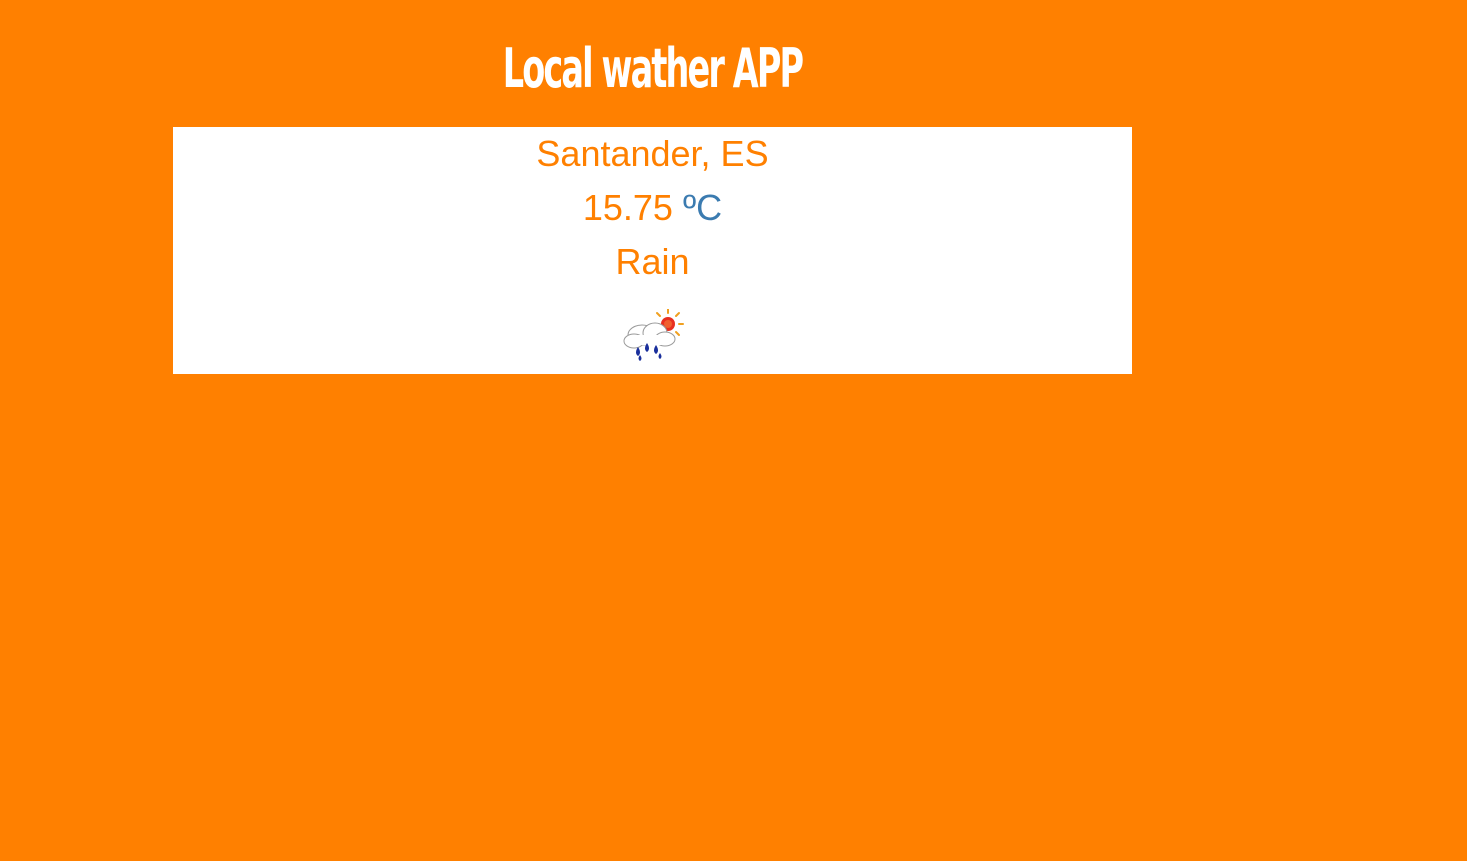 The width and height of the screenshot is (1467, 861). I want to click on temperature-unit-toggle: ºC, so click(702, 207).